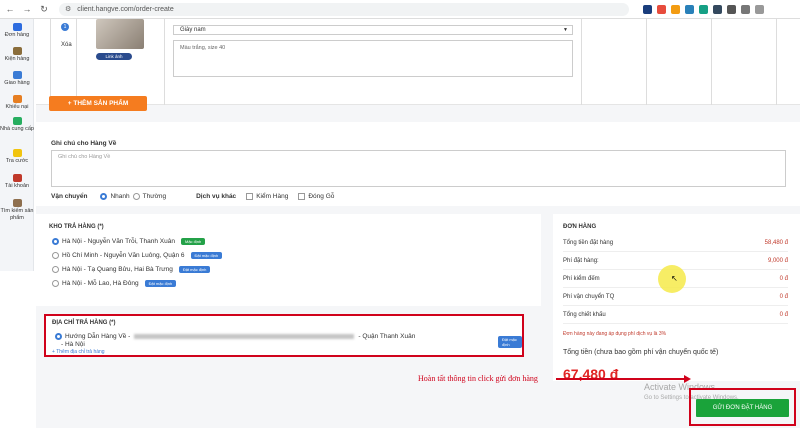  I want to click on warehouse-option: Hà Nội - Mỗ Lao, Hà Đông Đặt mặc định, so click(113, 283).